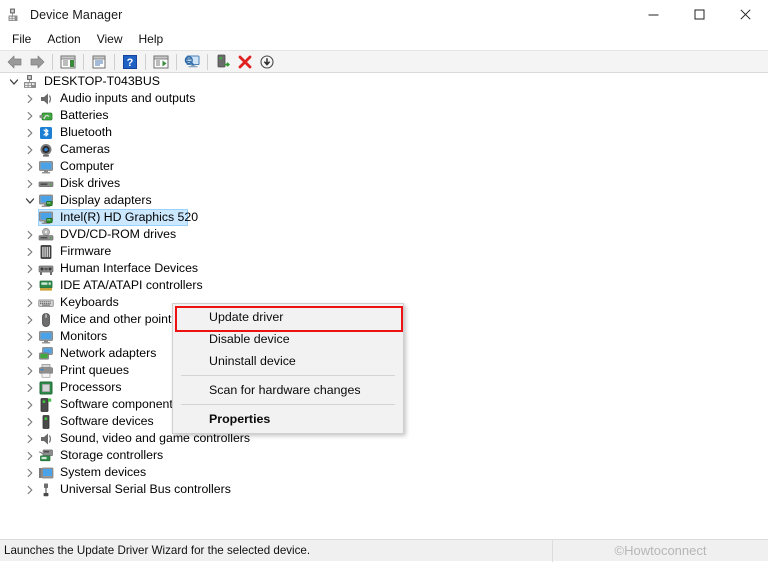  What do you see at coordinates (46, 337) in the screenshot?
I see `monitor-icon` at bounding box center [46, 337].